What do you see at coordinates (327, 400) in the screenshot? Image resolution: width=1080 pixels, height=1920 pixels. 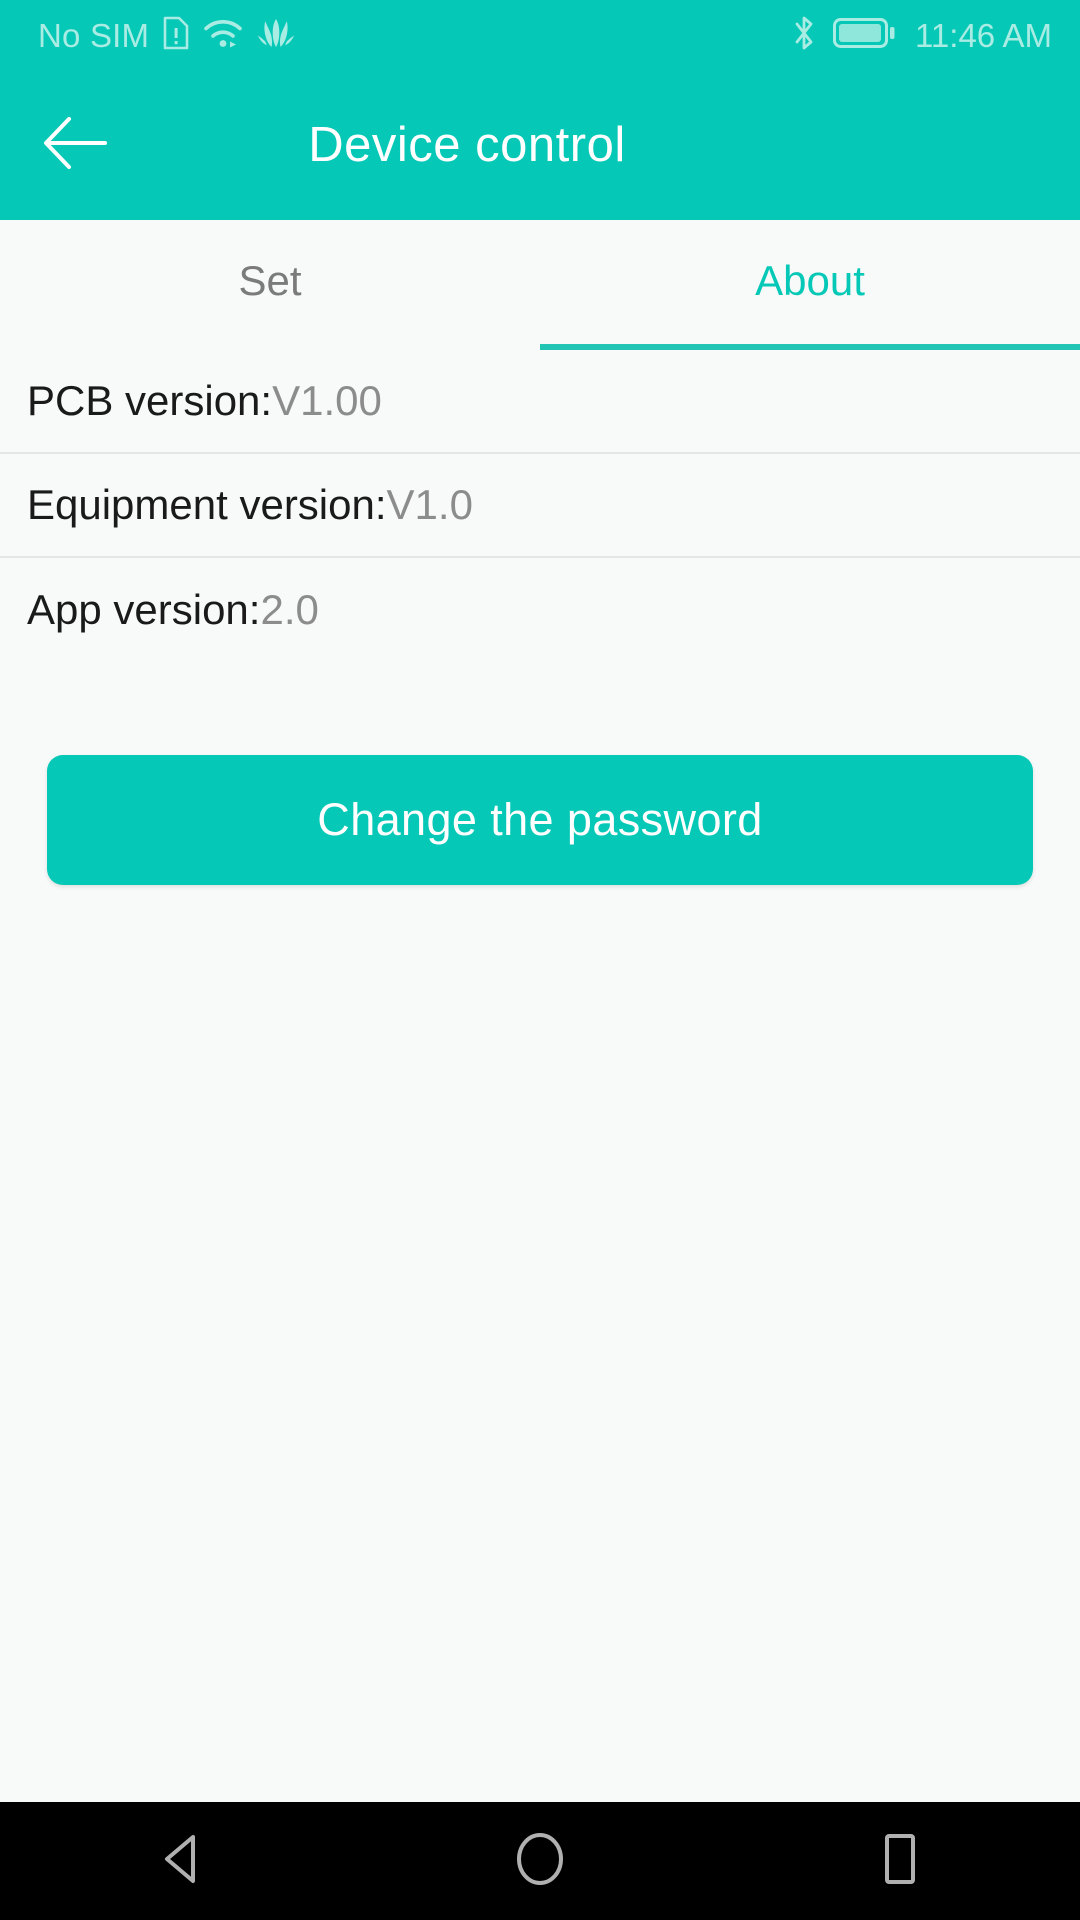 I see `pcb-version-value: V1.00` at bounding box center [327, 400].